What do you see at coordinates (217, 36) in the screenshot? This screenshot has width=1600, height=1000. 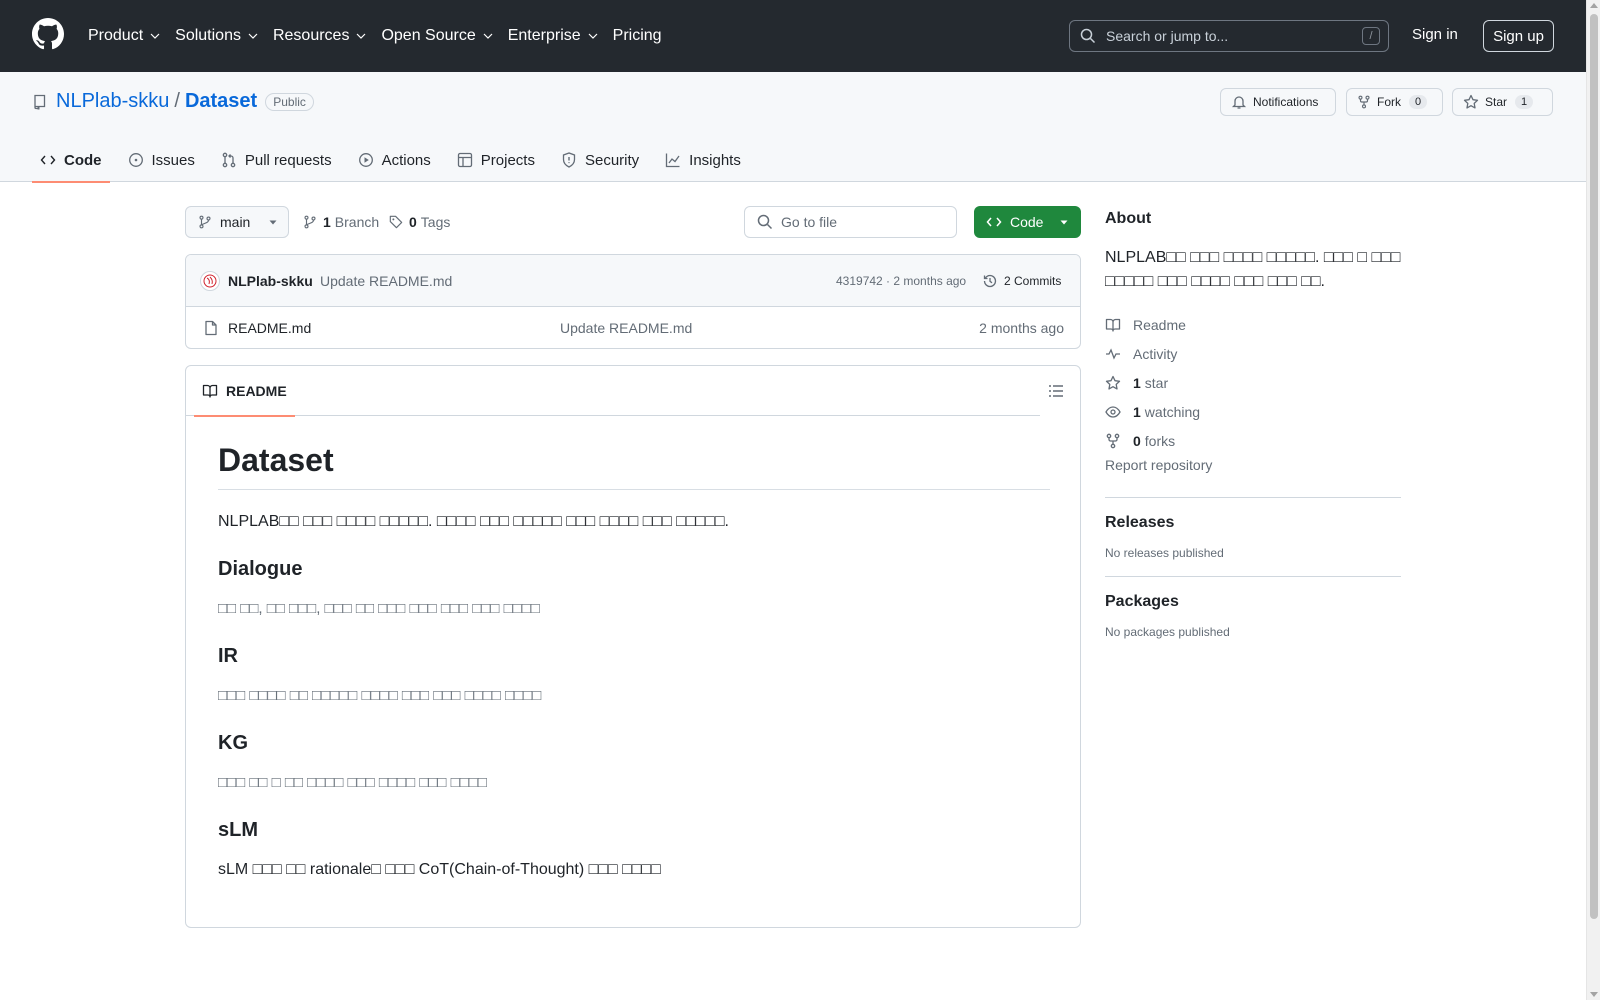 I see `nav-solutions: Solutions` at bounding box center [217, 36].